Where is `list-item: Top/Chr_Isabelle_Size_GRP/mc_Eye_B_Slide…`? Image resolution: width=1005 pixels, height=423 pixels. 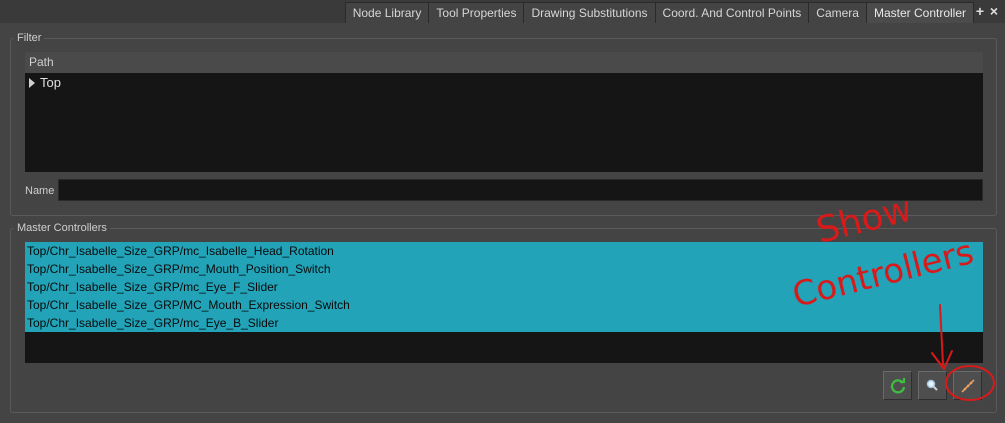 list-item: Top/Chr_Isabelle_Size_GRP/mc_Eye_B_Slide… is located at coordinates (504, 323).